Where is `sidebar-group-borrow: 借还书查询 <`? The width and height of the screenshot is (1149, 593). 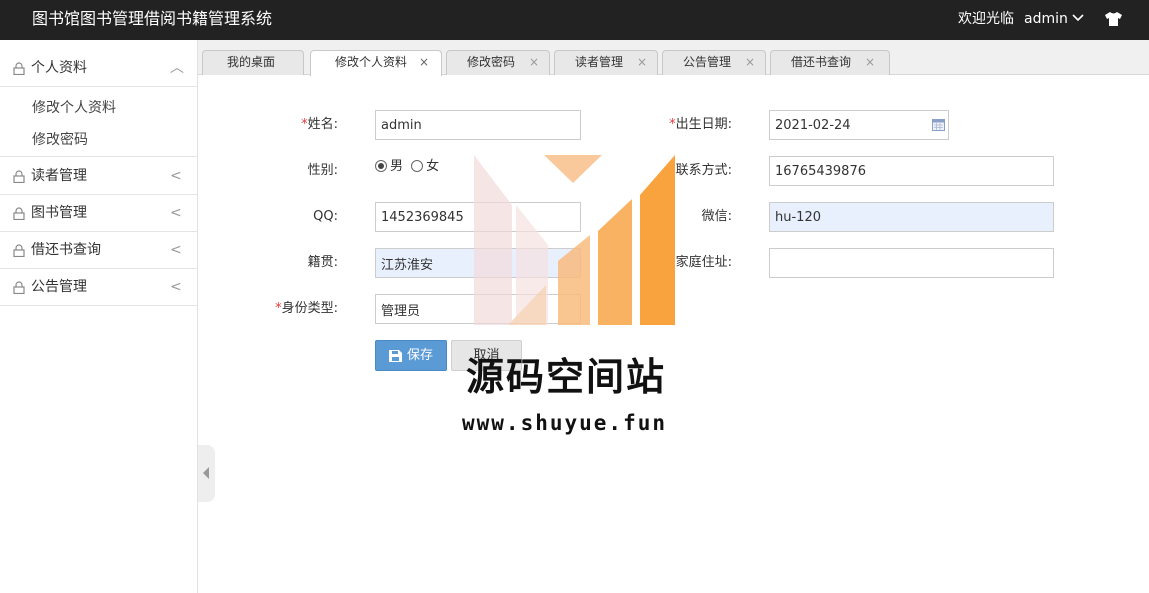
sidebar-group-borrow: 借还书查询 < is located at coordinates (98, 250).